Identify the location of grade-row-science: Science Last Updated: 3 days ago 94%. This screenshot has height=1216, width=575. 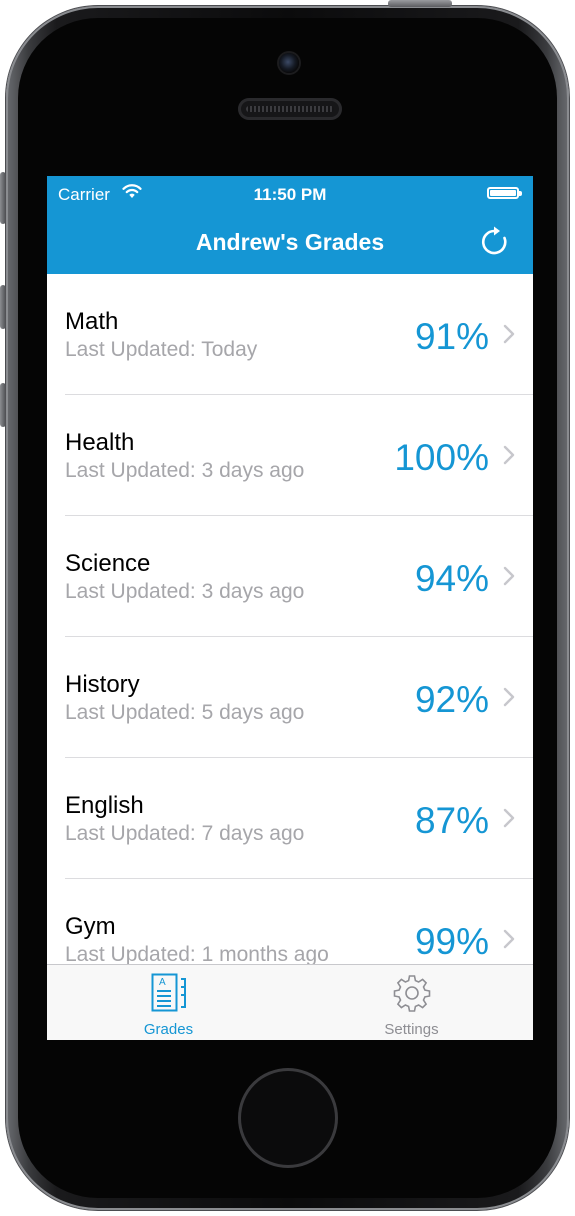
(290, 576).